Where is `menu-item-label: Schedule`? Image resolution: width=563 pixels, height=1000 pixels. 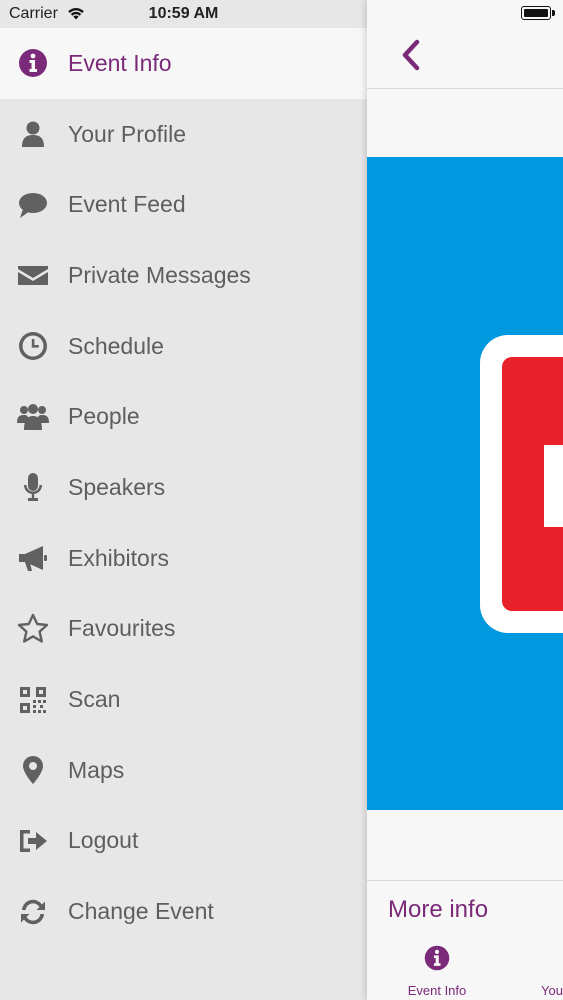
menu-item-label: Schedule is located at coordinates (116, 345).